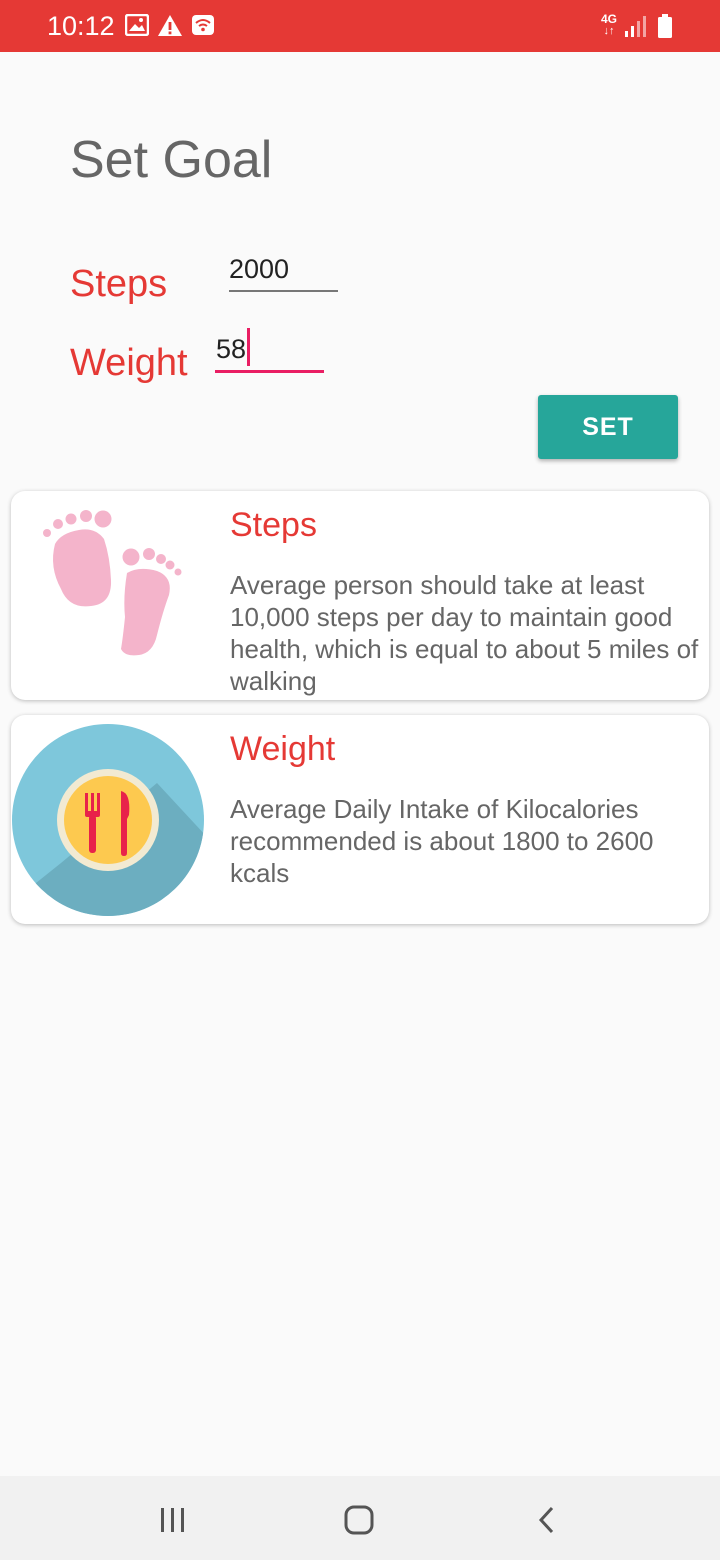 Image resolution: width=720 pixels, height=1560 pixels. I want to click on text-cursor, so click(248, 347).